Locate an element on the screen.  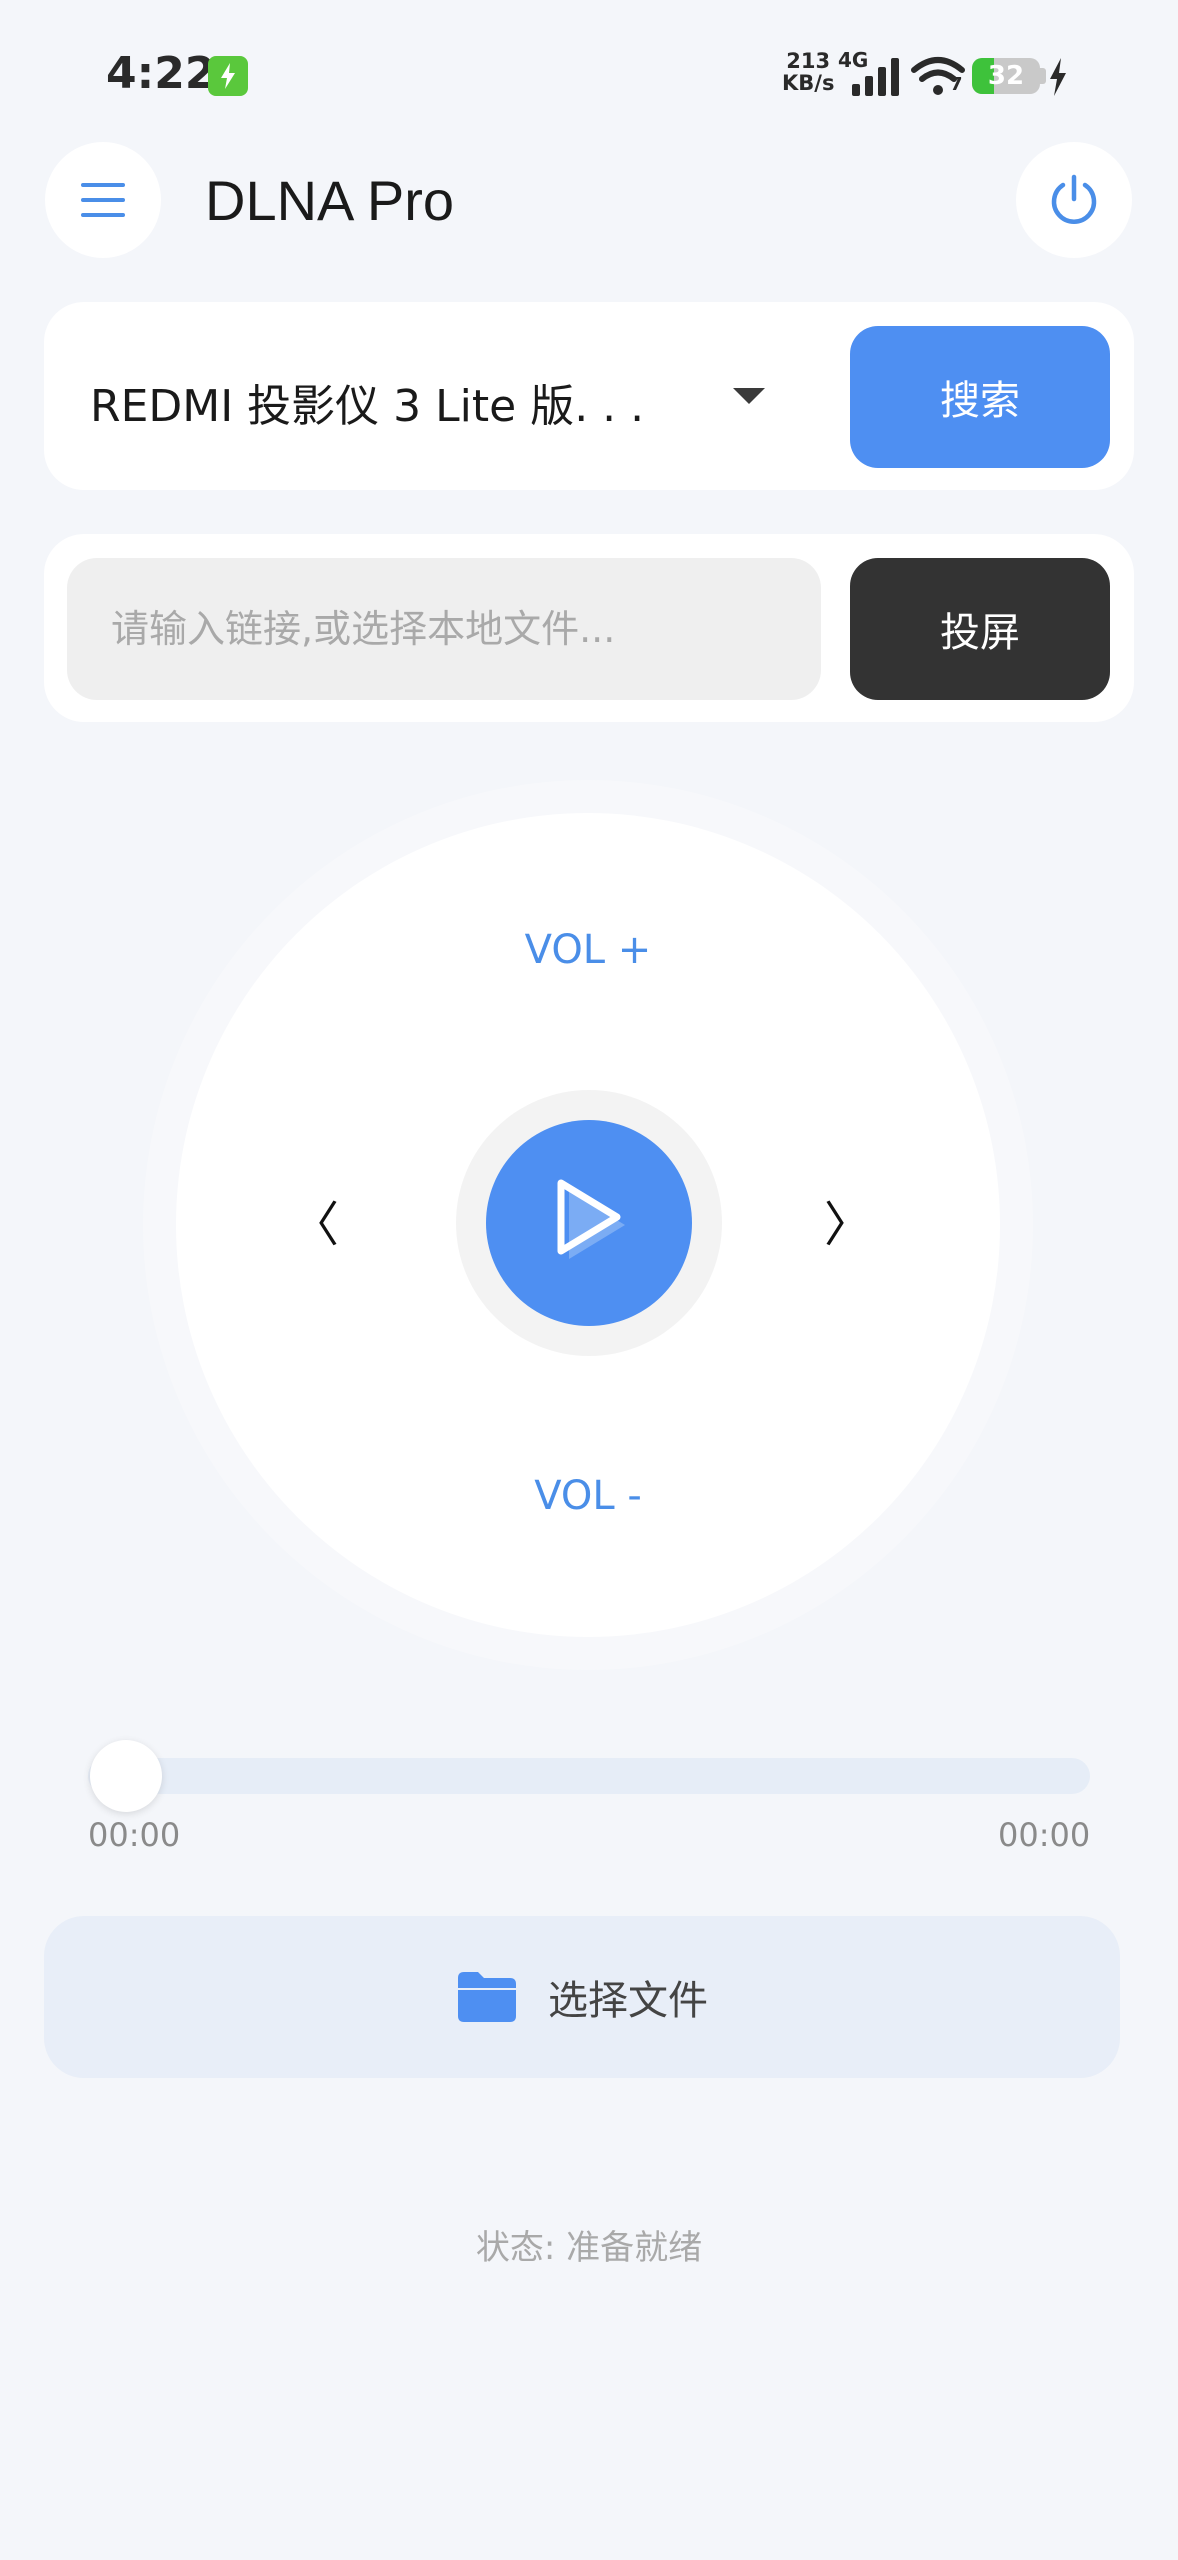
charging-bolt-icon is located at coordinates (1058, 77).